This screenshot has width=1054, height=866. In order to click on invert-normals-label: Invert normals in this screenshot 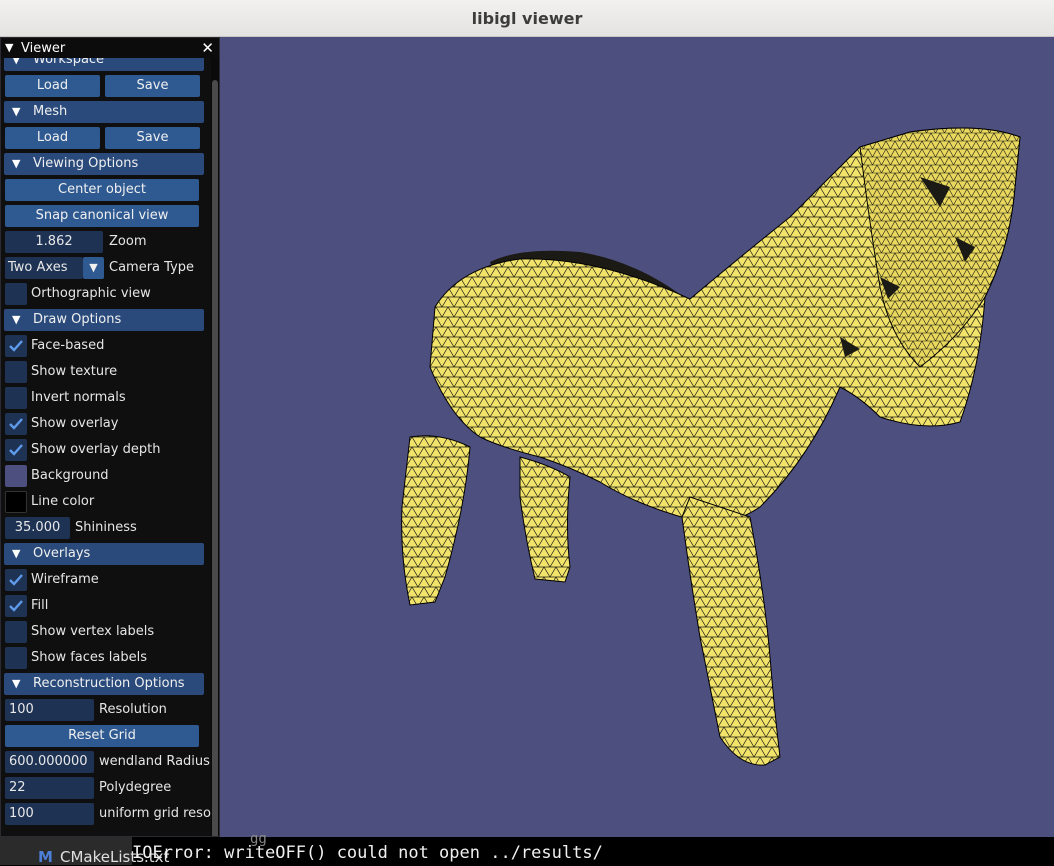, I will do `click(78, 397)`.